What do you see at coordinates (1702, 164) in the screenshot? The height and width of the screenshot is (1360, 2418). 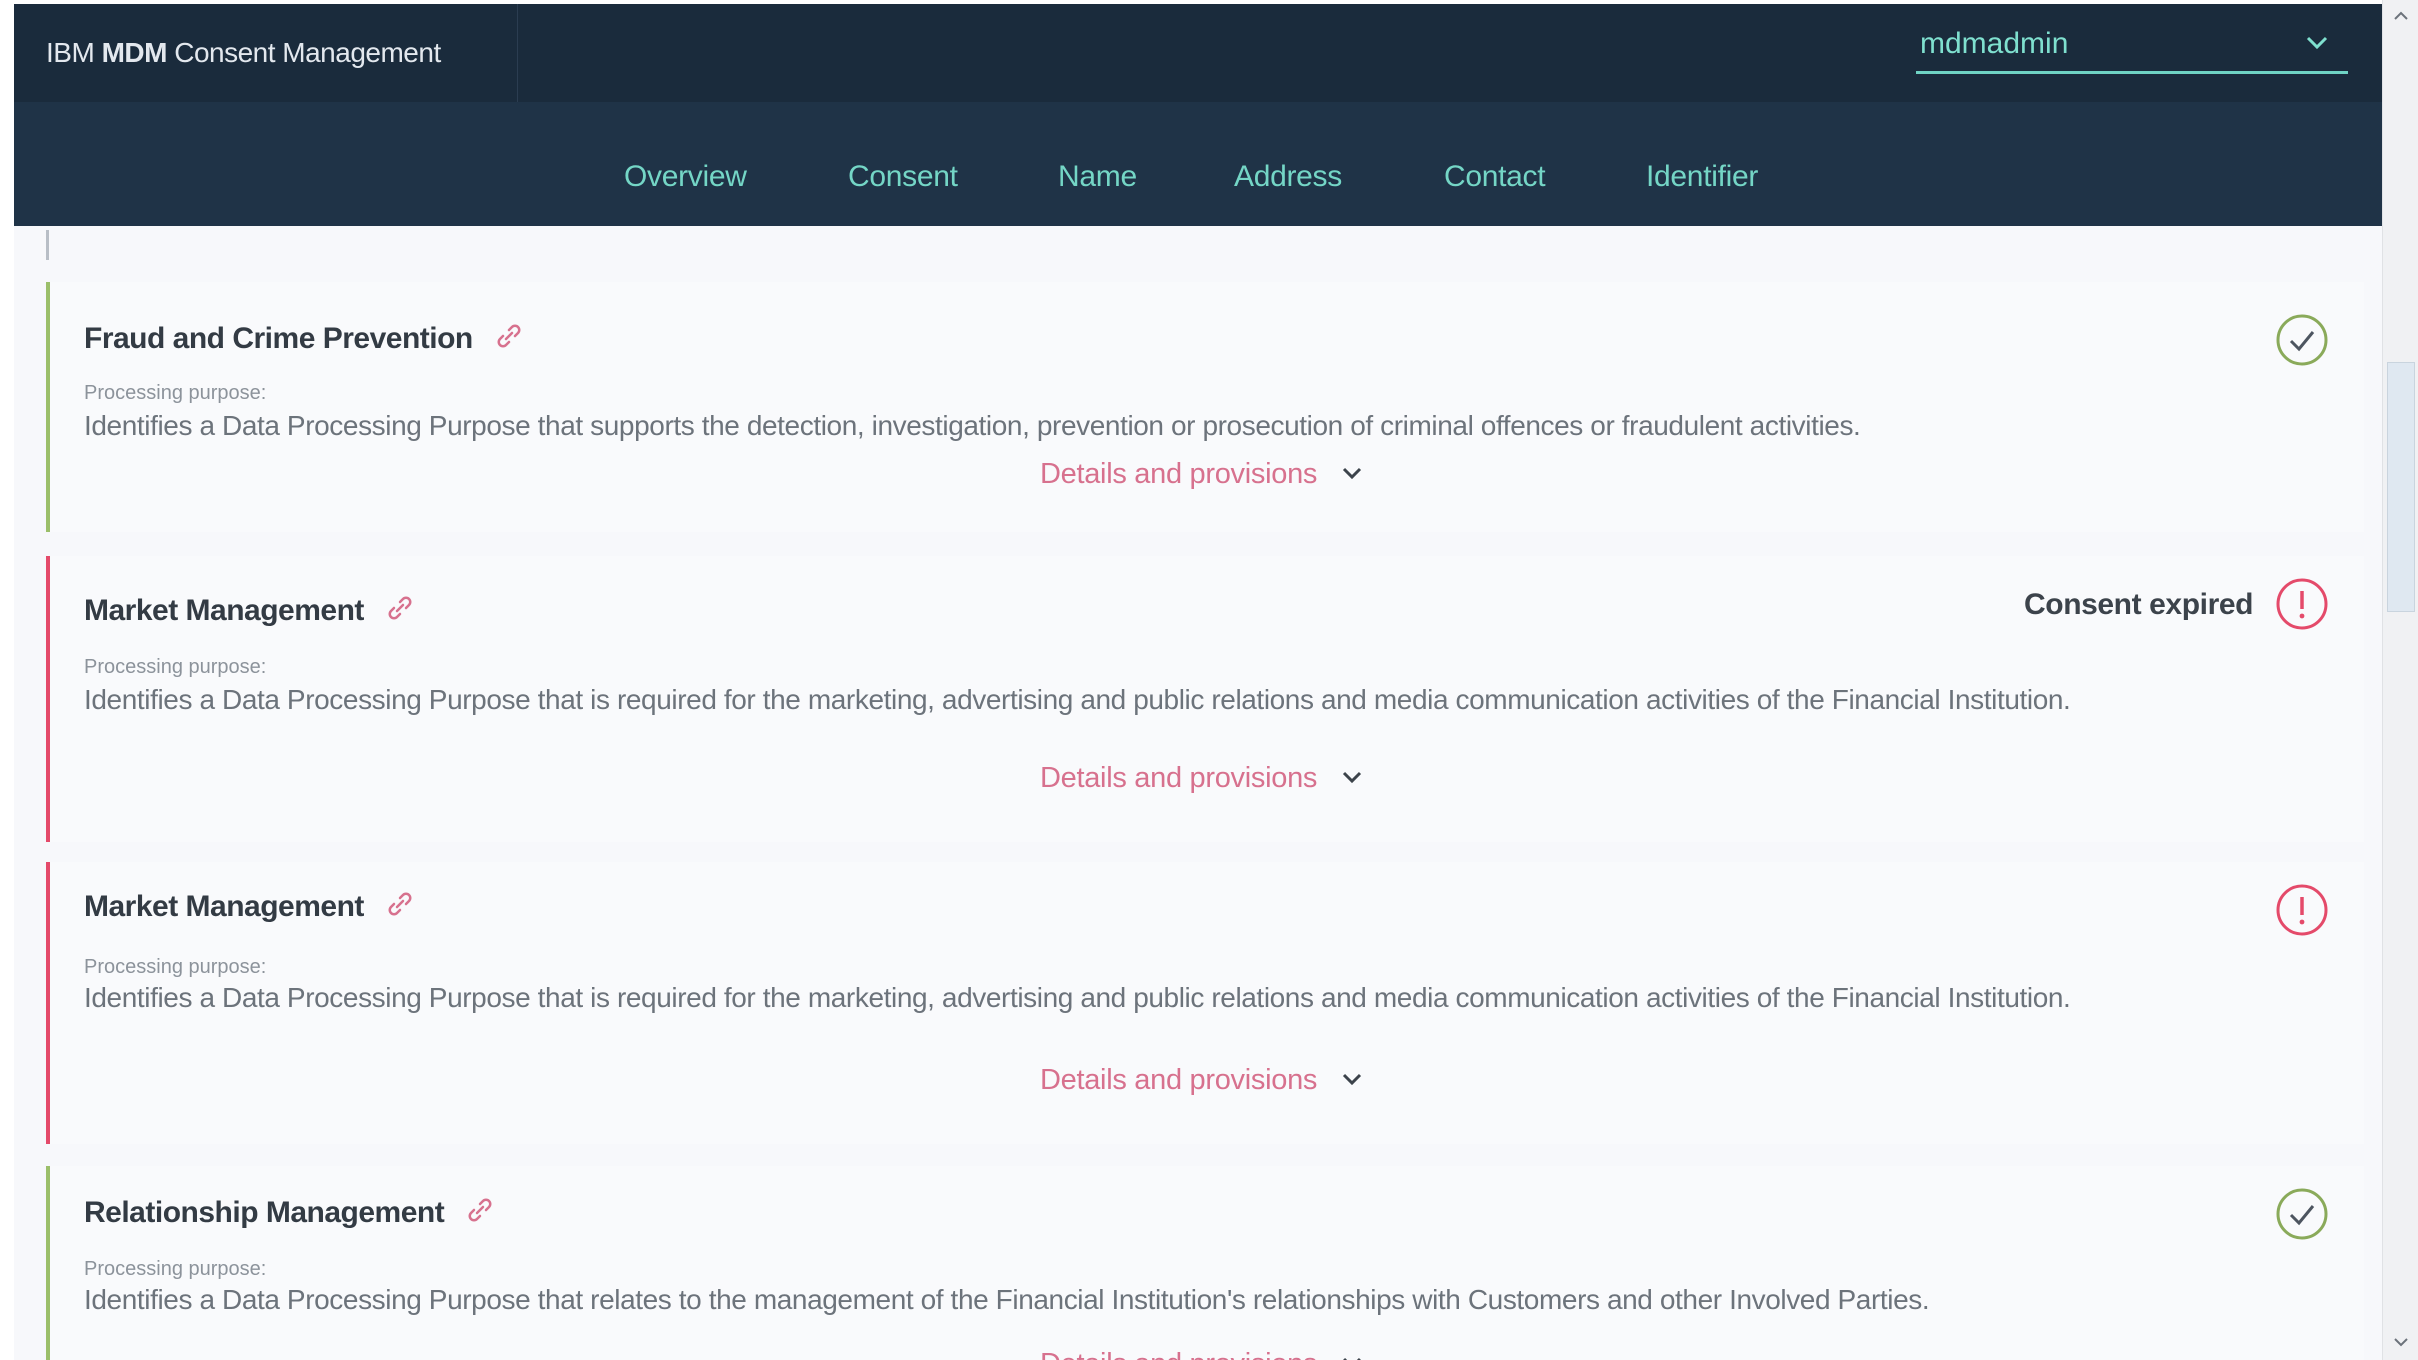 I see `tab-identifier: Identifier` at bounding box center [1702, 164].